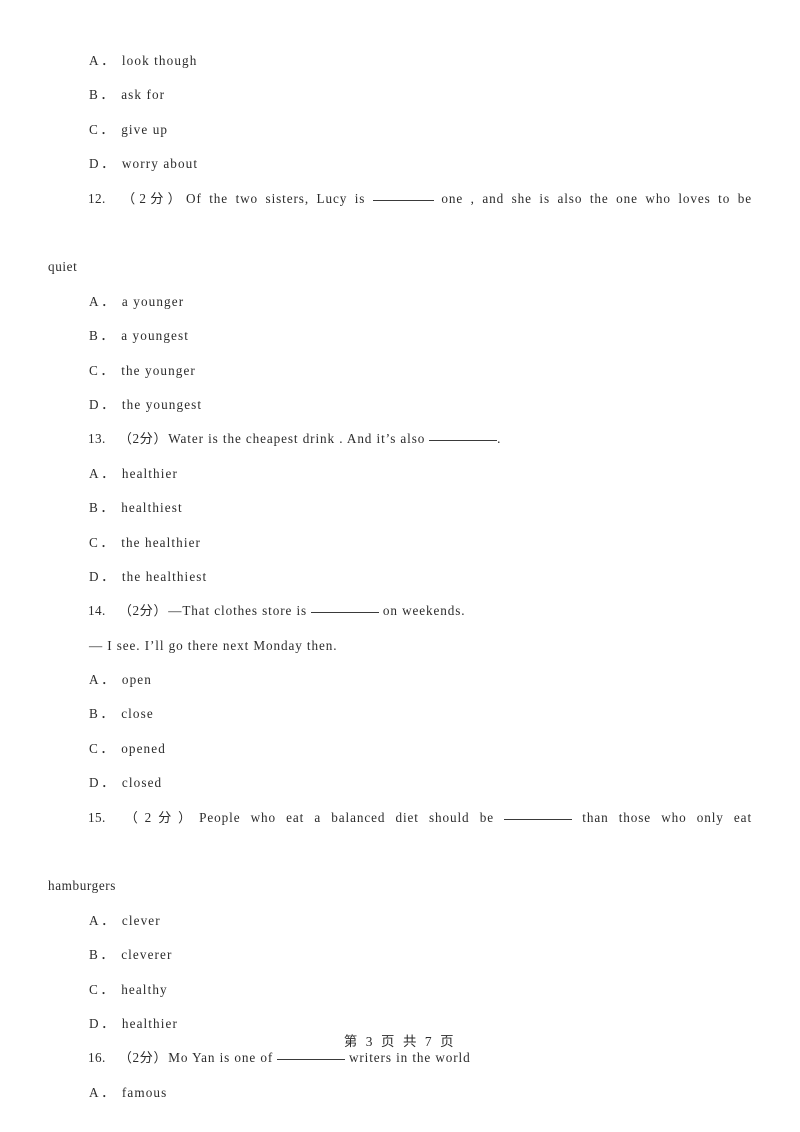  I want to click on question-stem-continuation: hamburgers, so click(82, 886).